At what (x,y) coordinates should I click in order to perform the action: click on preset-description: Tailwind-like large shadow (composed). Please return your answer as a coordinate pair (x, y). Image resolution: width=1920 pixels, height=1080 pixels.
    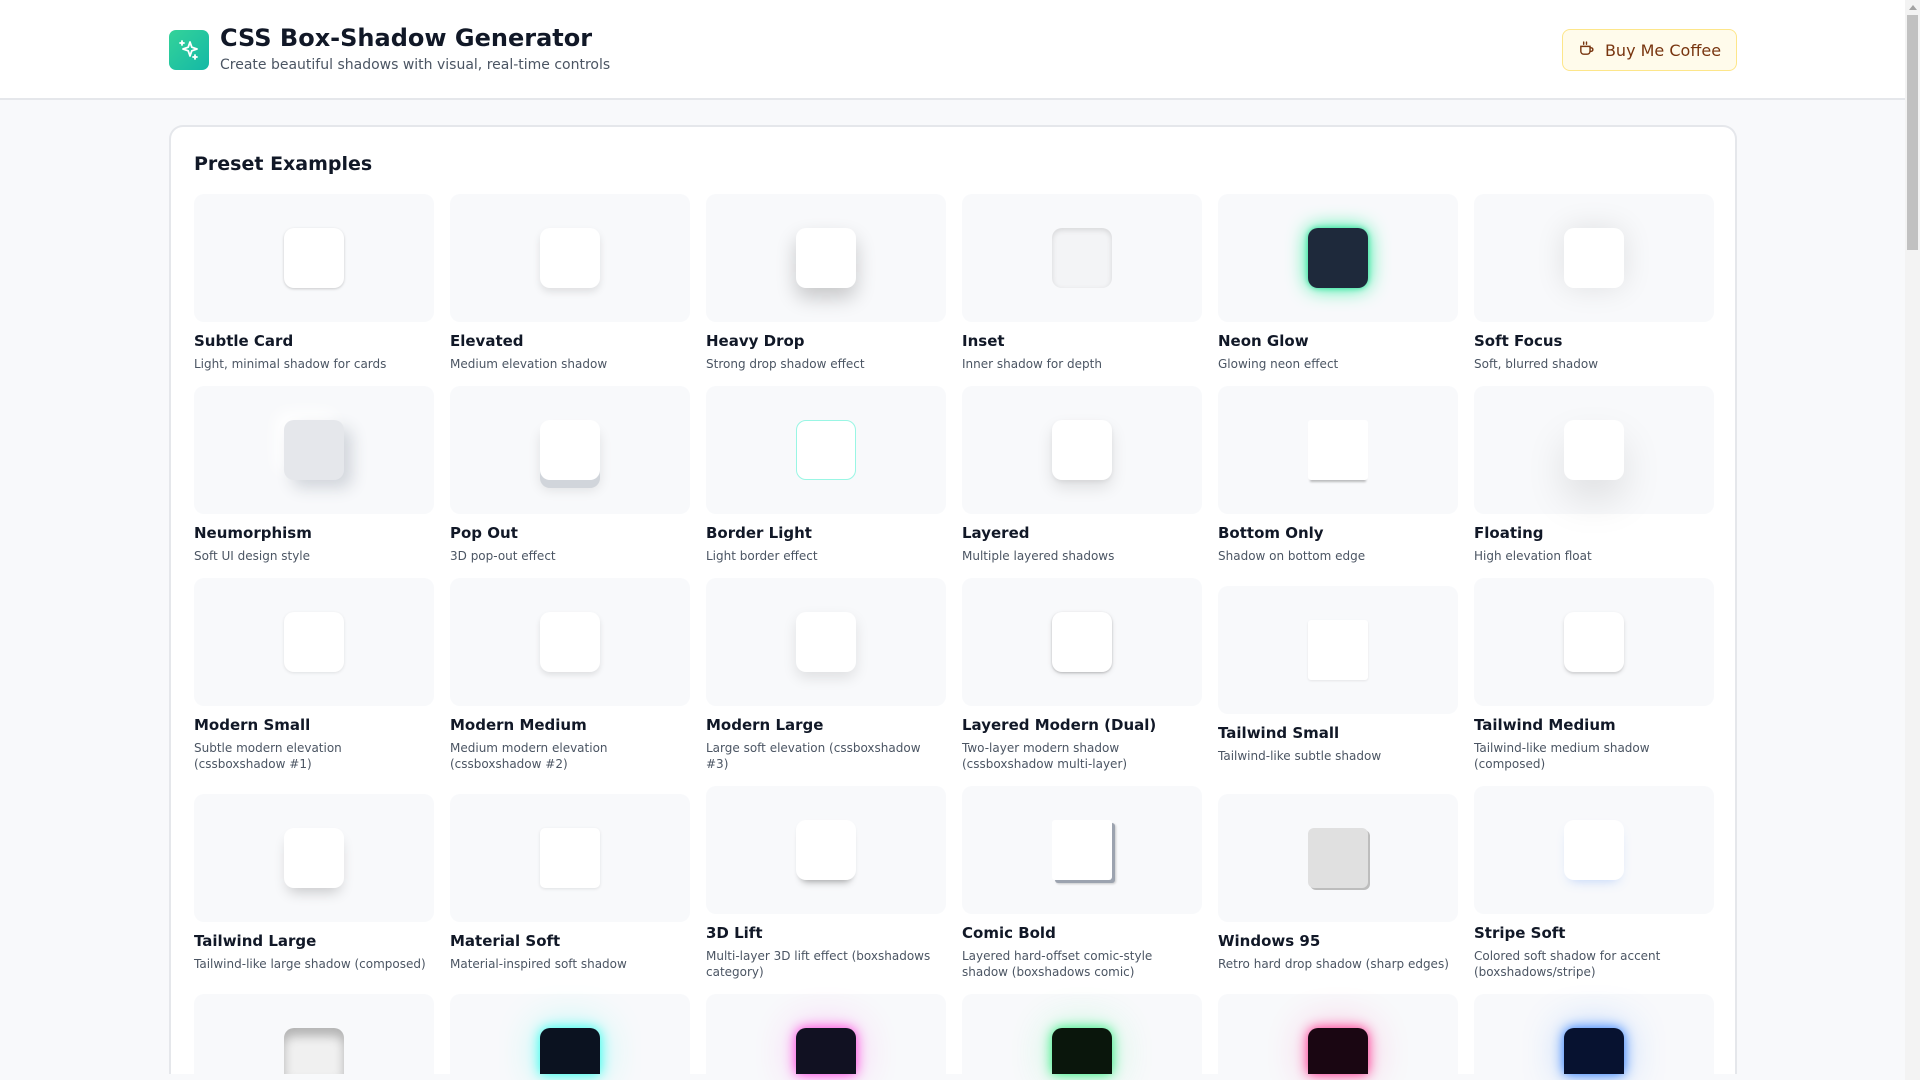
    Looking at the image, I should click on (310, 964).